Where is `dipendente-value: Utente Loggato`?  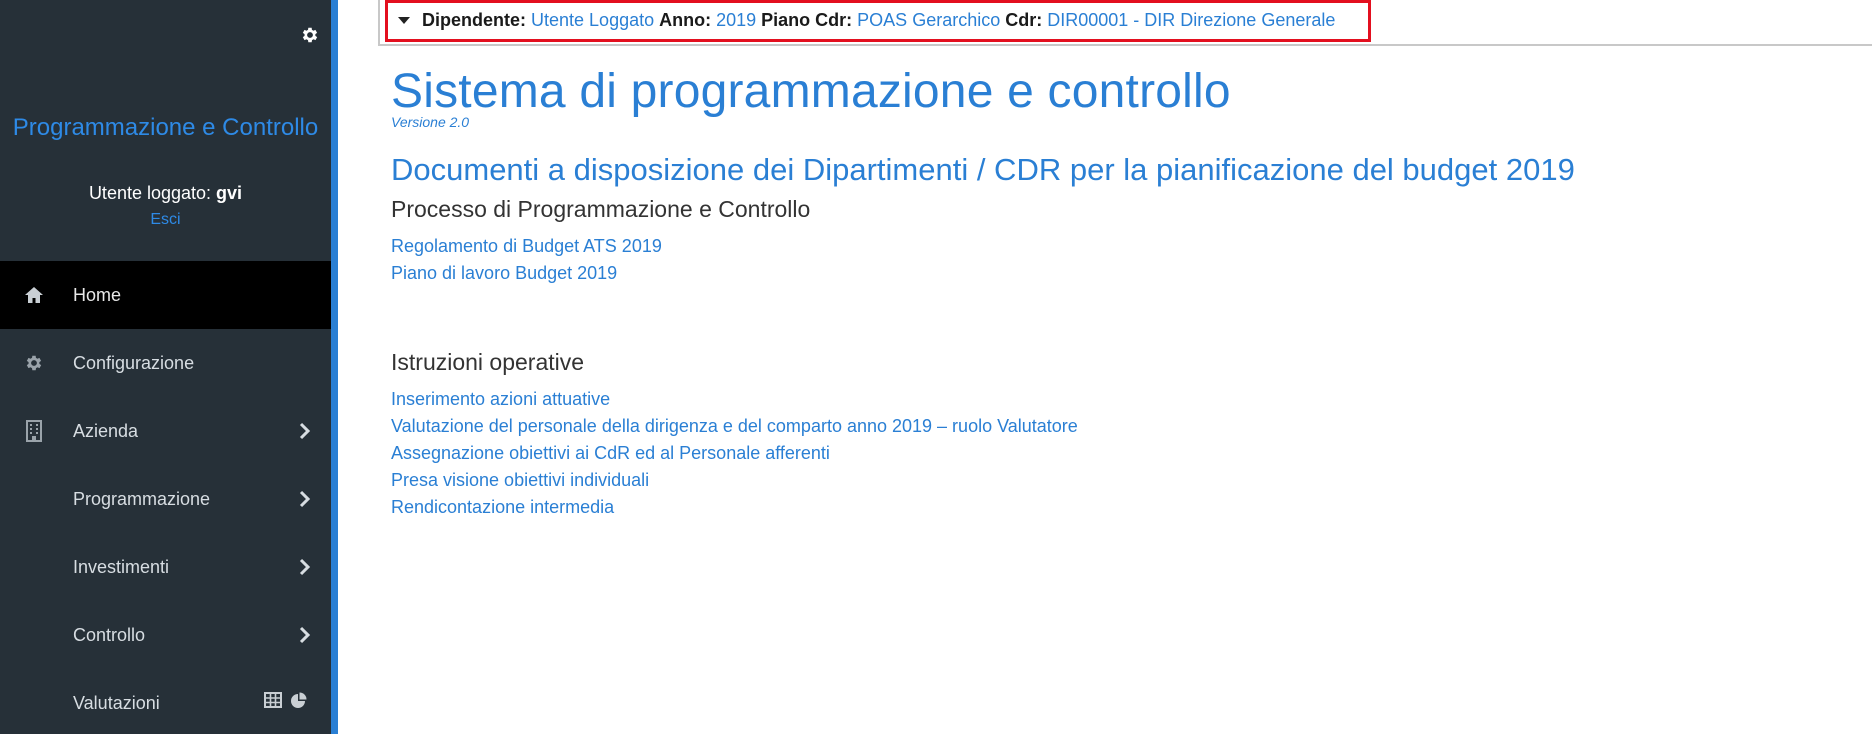 dipendente-value: Utente Loggato is located at coordinates (592, 20).